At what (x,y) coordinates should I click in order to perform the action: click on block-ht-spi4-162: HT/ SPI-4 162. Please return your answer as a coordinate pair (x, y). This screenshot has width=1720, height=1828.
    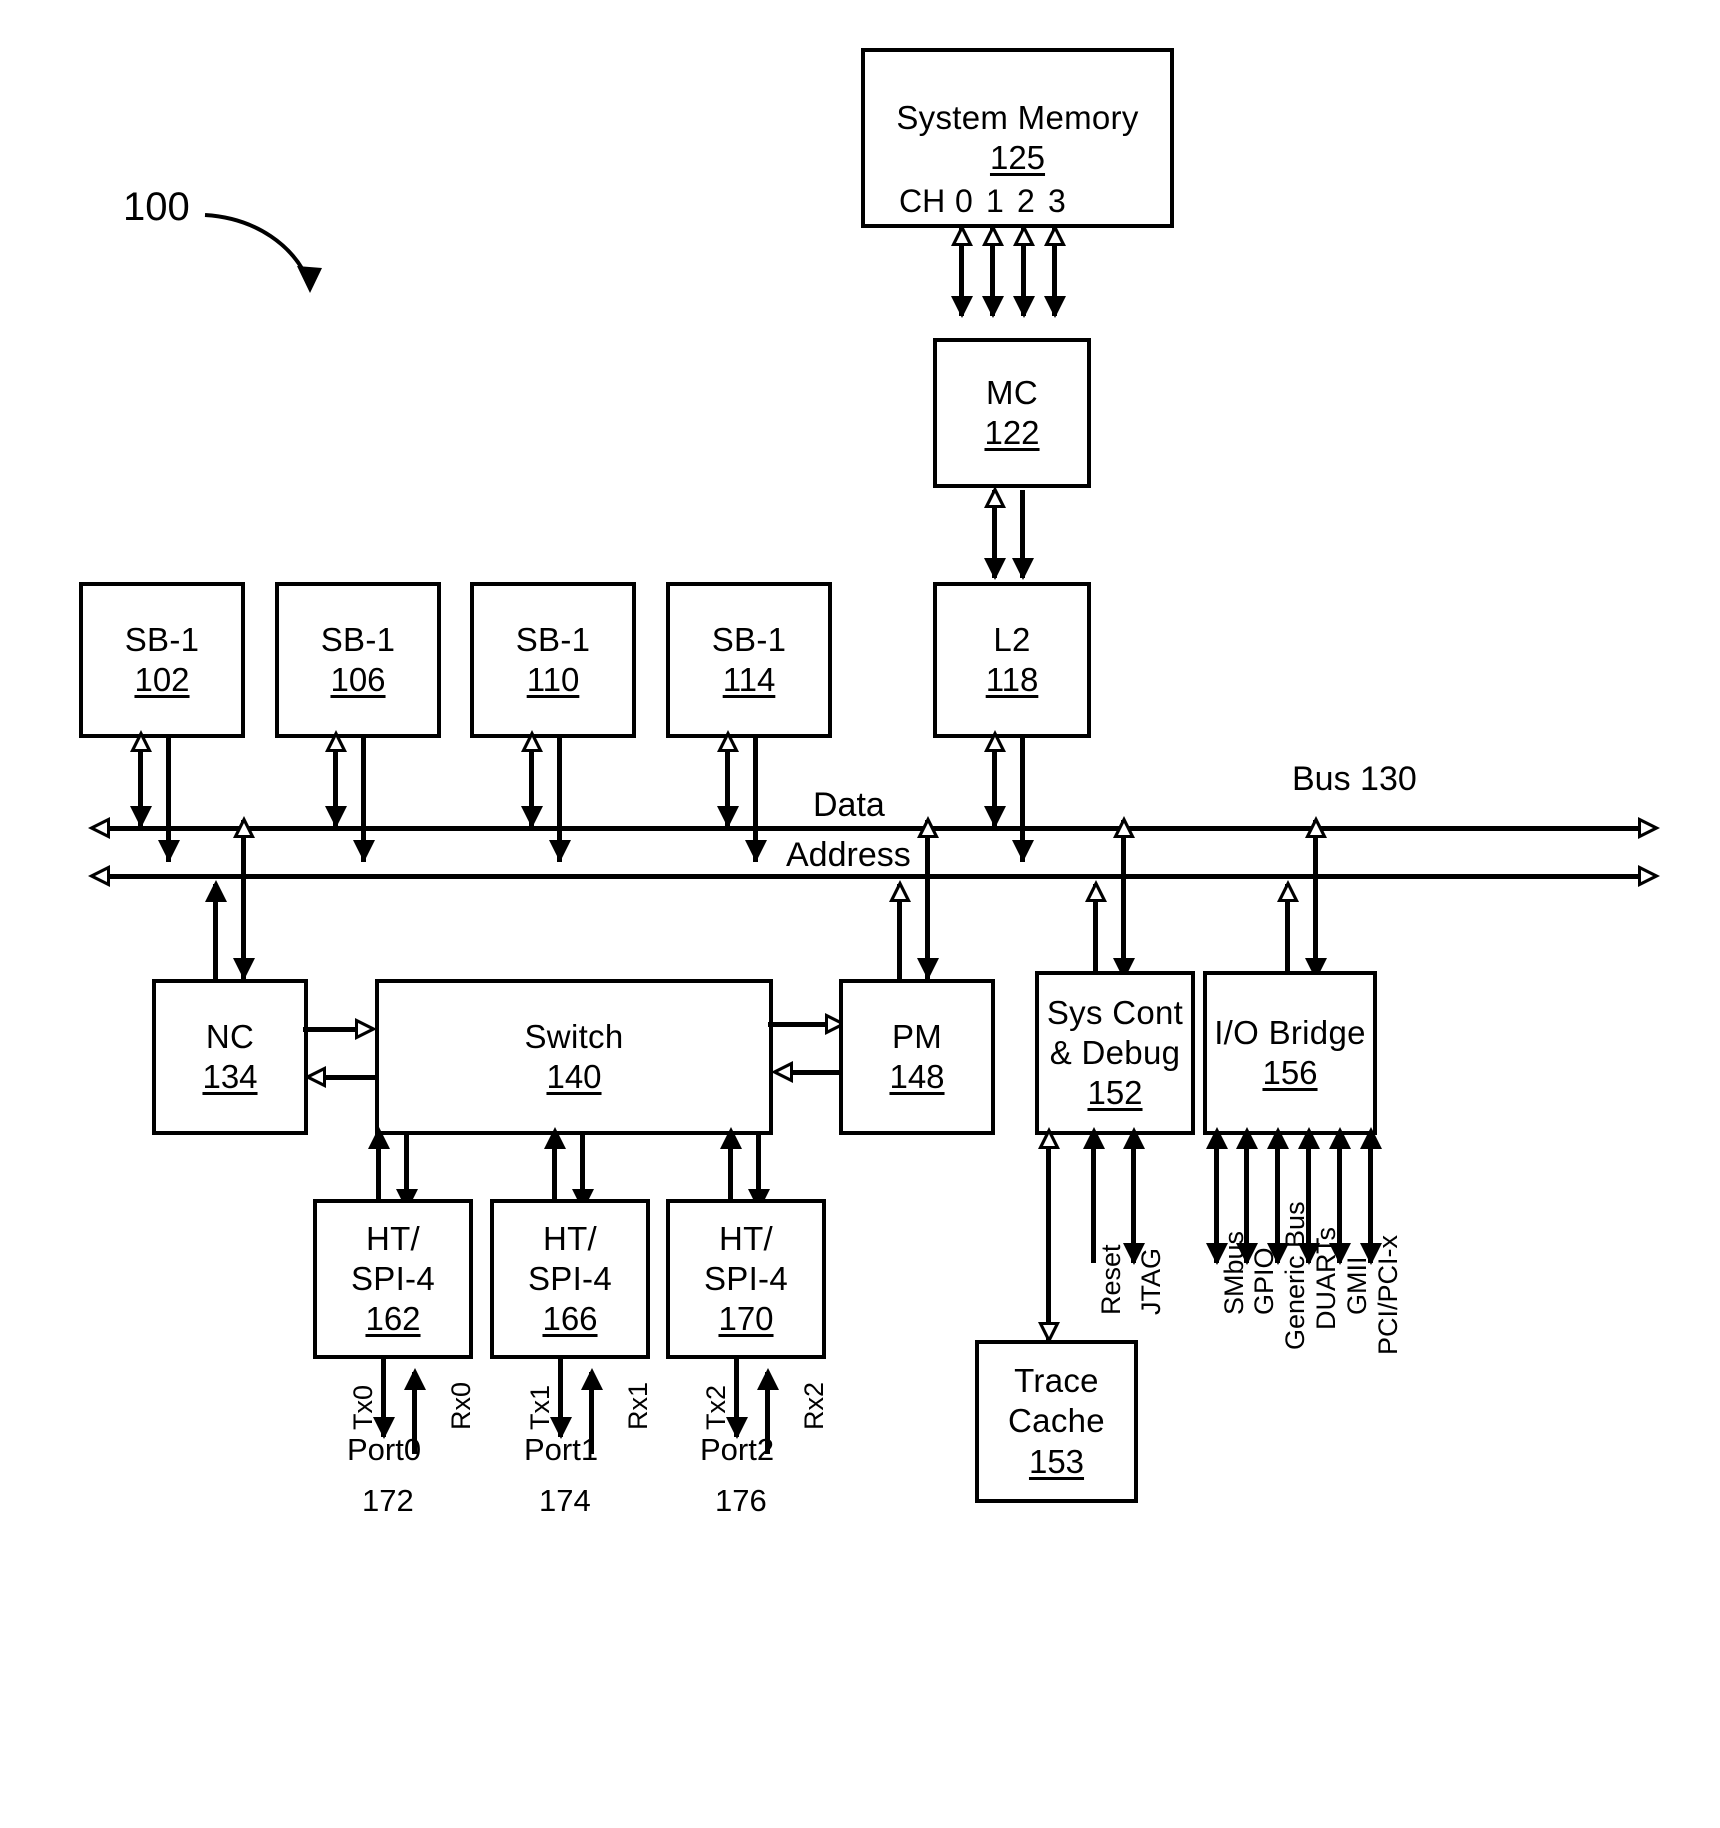
    Looking at the image, I should click on (393, 1279).